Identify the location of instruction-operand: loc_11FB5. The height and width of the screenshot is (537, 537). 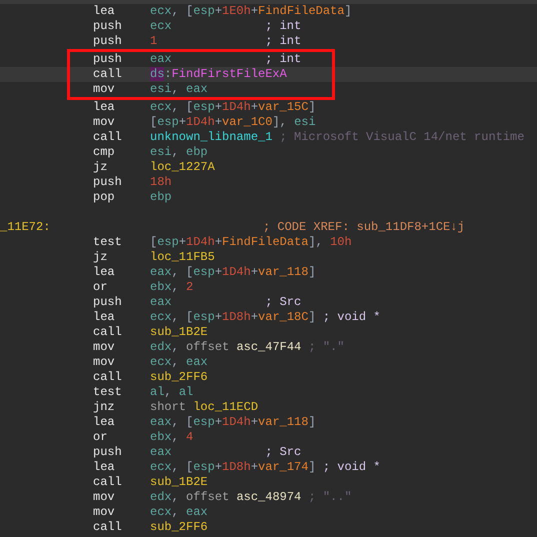
(183, 257).